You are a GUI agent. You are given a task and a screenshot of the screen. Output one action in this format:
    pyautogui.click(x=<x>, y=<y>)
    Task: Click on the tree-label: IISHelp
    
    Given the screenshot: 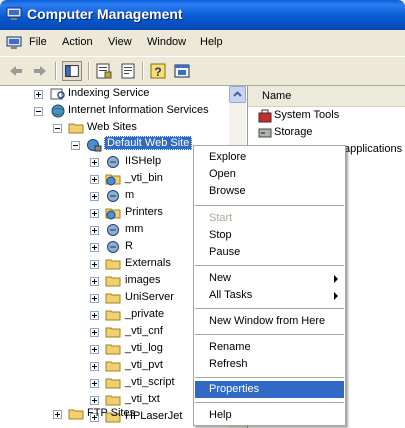 What is the action you would take?
    pyautogui.click(x=143, y=161)
    